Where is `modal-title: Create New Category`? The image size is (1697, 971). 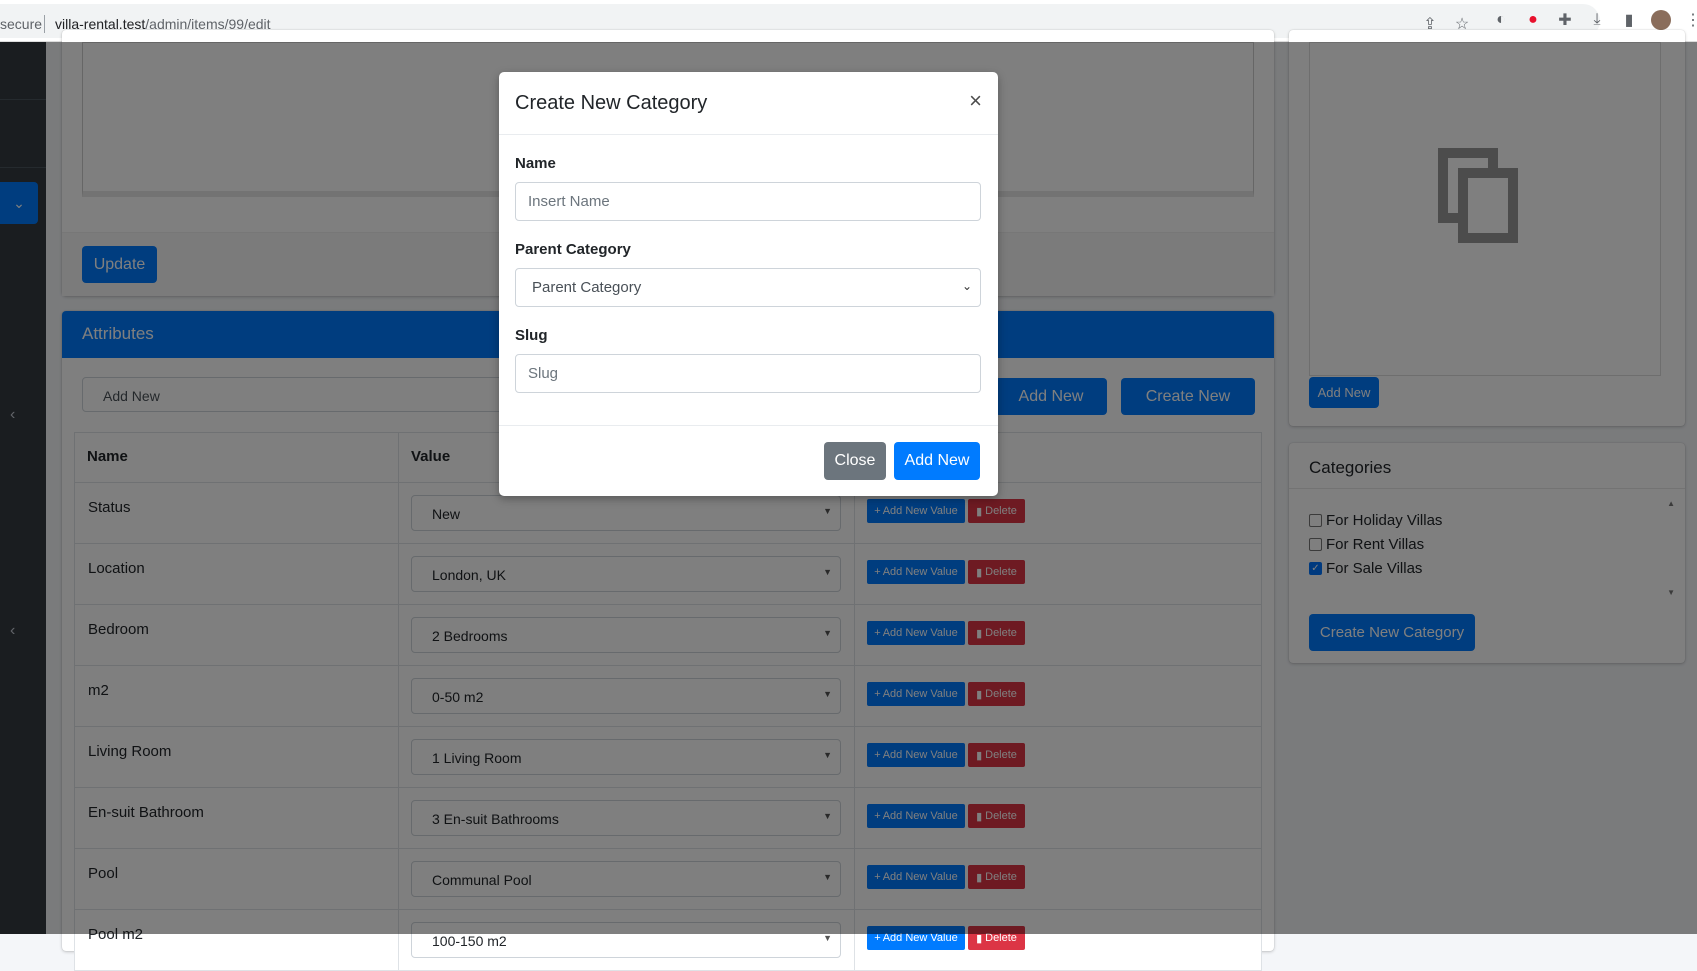
modal-title: Create New Category is located at coordinates (611, 103).